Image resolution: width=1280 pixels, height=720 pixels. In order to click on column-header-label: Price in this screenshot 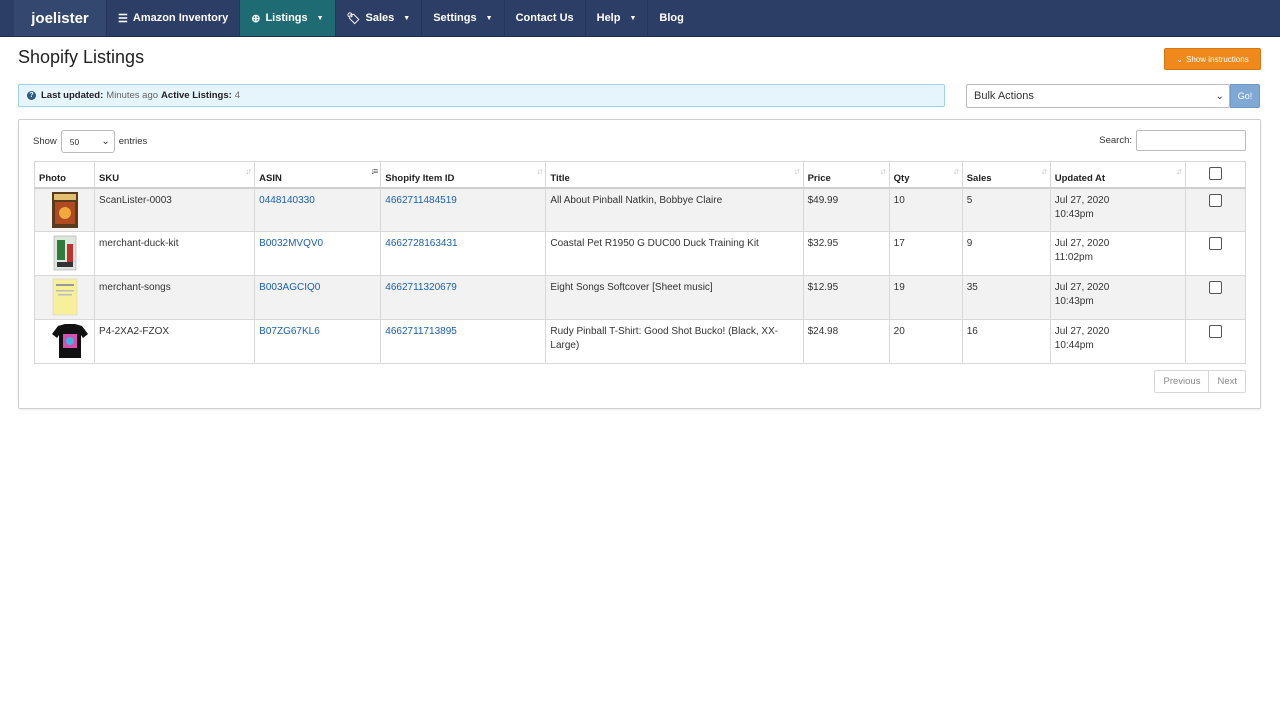, I will do `click(819, 178)`.